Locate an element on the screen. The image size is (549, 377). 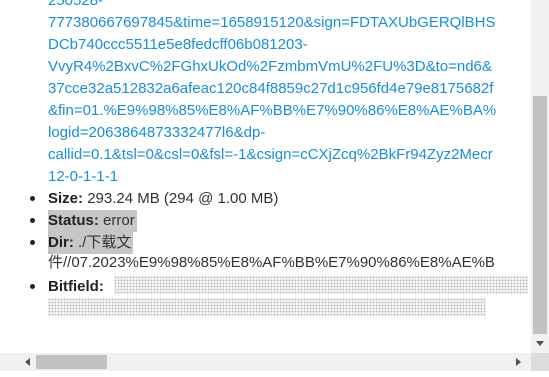
size-item: Size: 293.24 MB (294 @ 1.00 MB) is located at coordinates (265, 199).